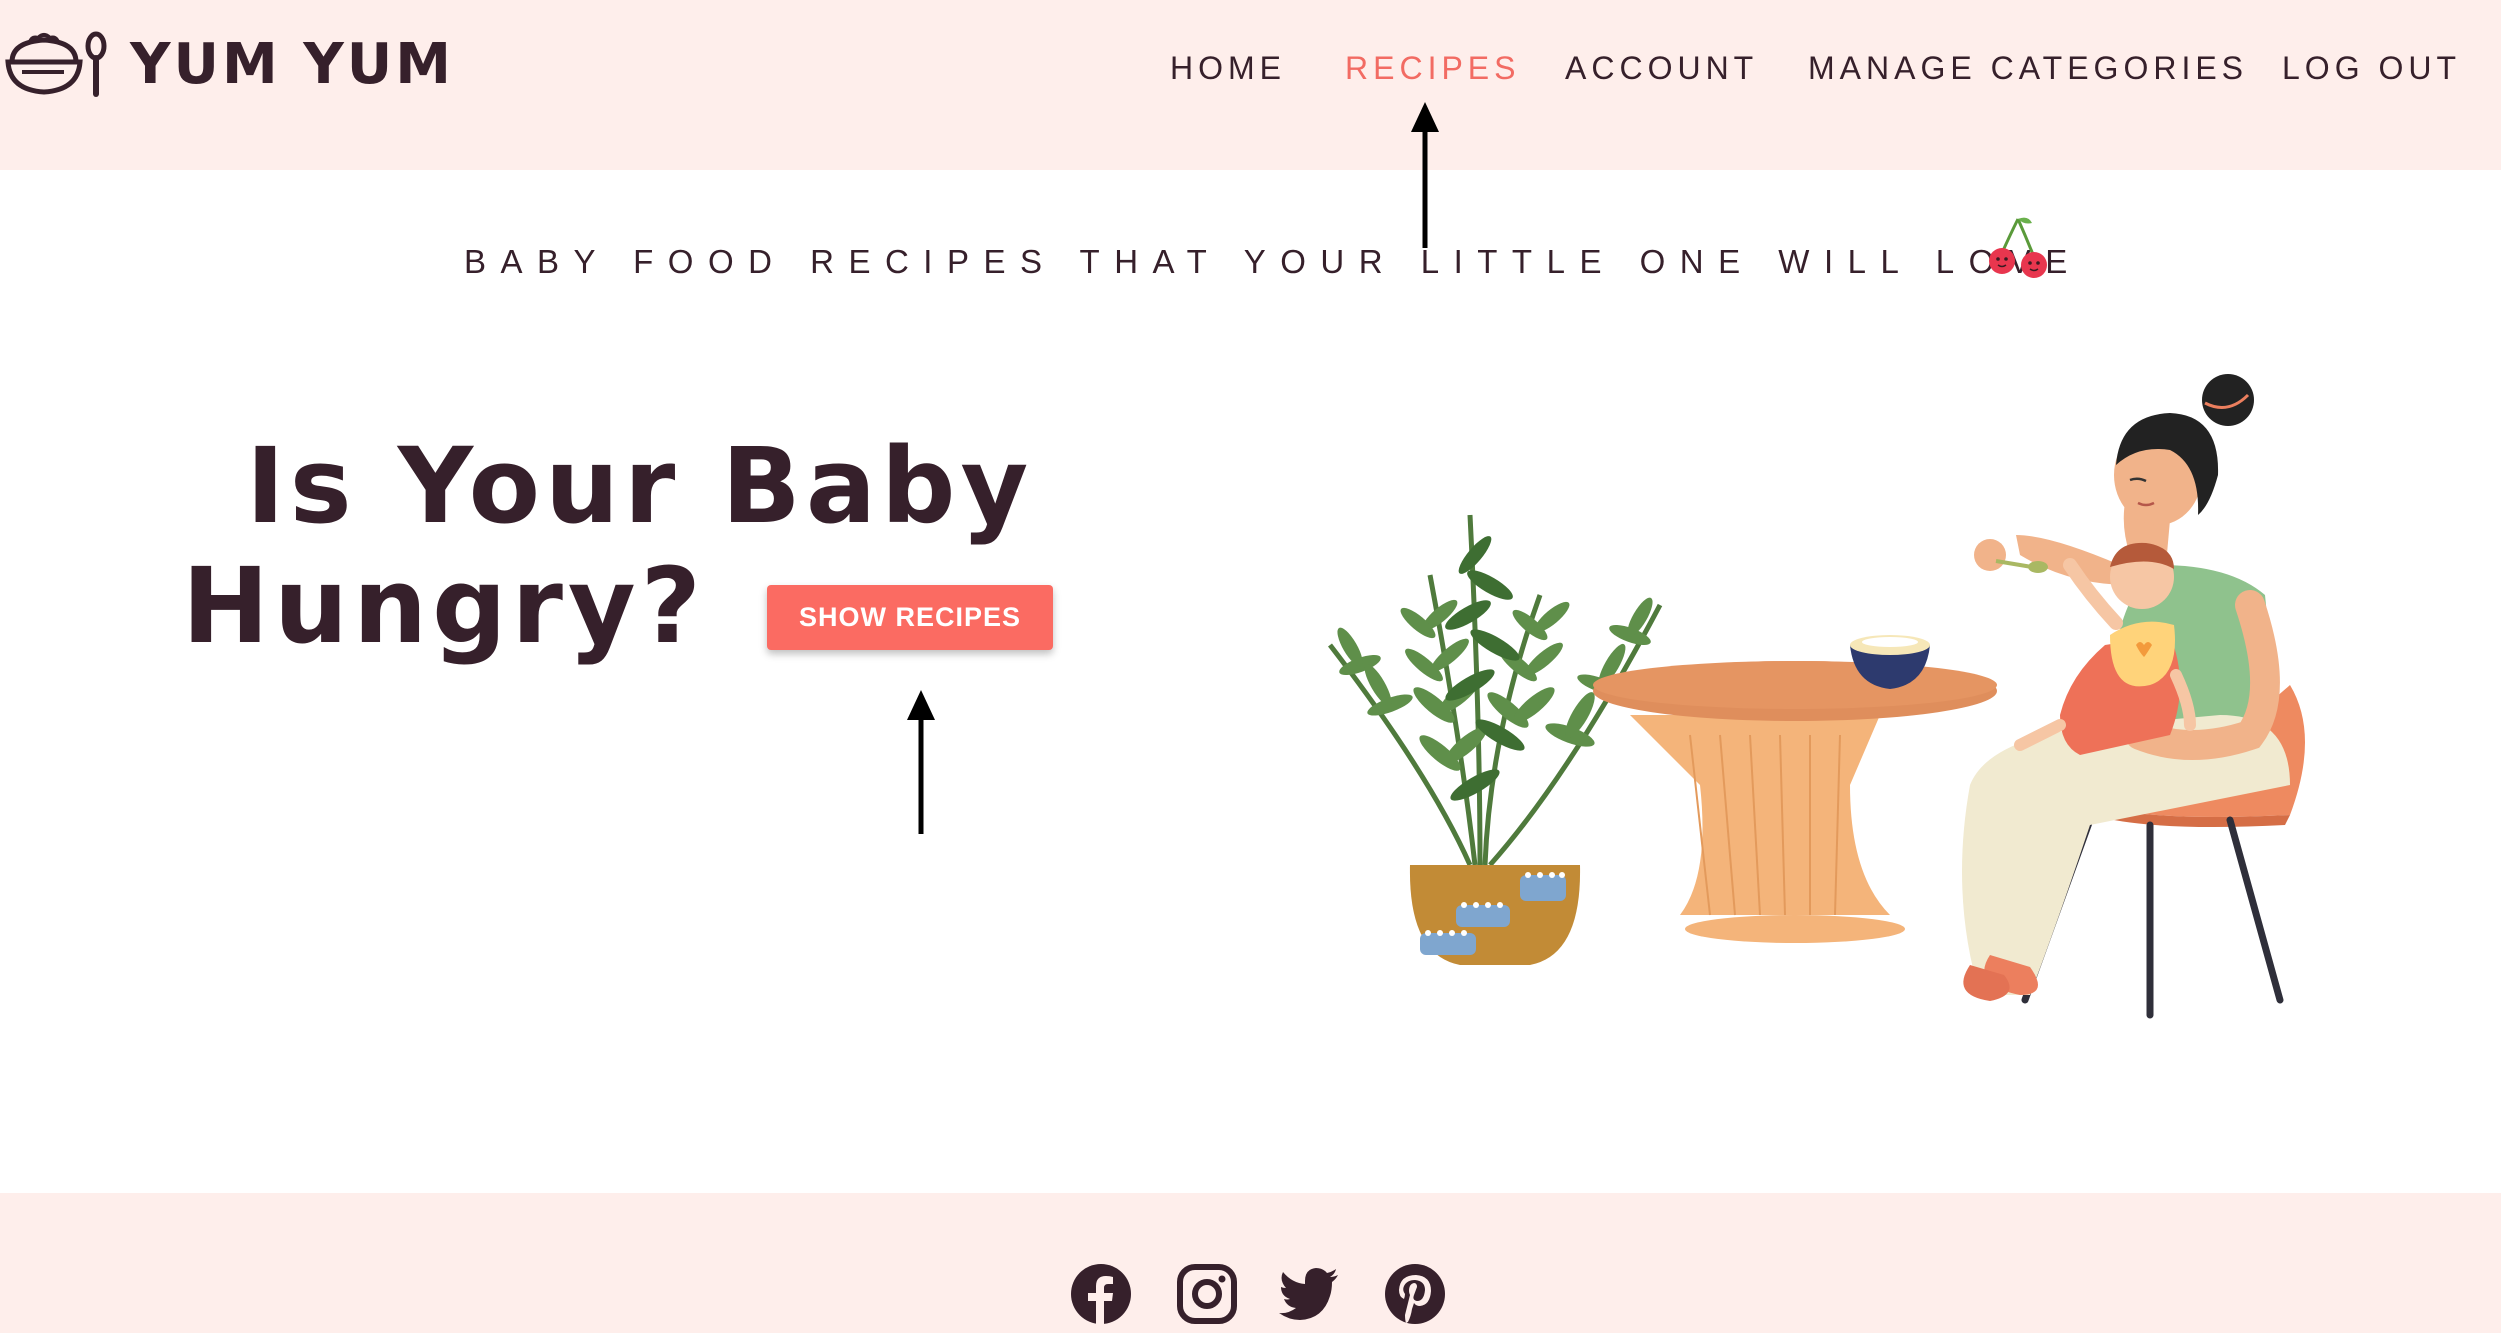 The image size is (2501, 1333). I want to click on nav-manage-categories: MANAGE CATEGORIES, so click(2028, 68).